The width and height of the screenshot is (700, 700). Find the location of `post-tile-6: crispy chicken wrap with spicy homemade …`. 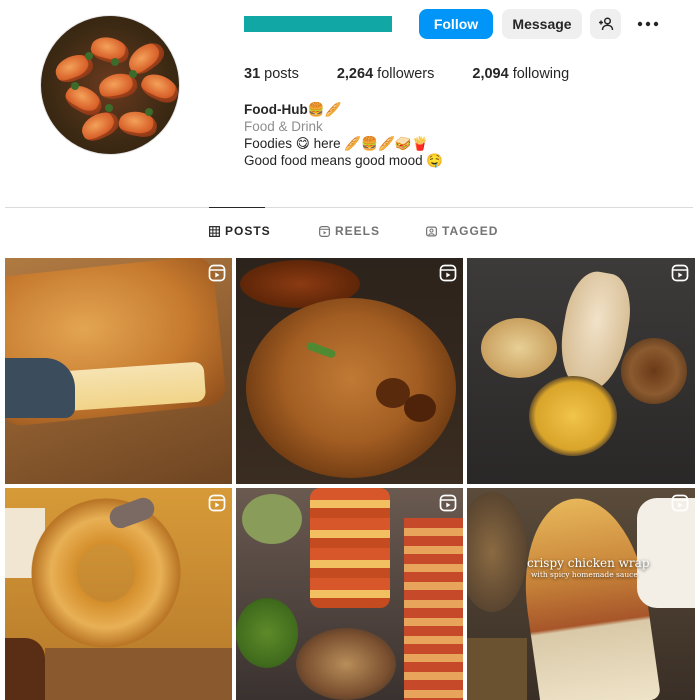

post-tile-6: crispy chicken wrap with spicy homemade … is located at coordinates (581, 594).